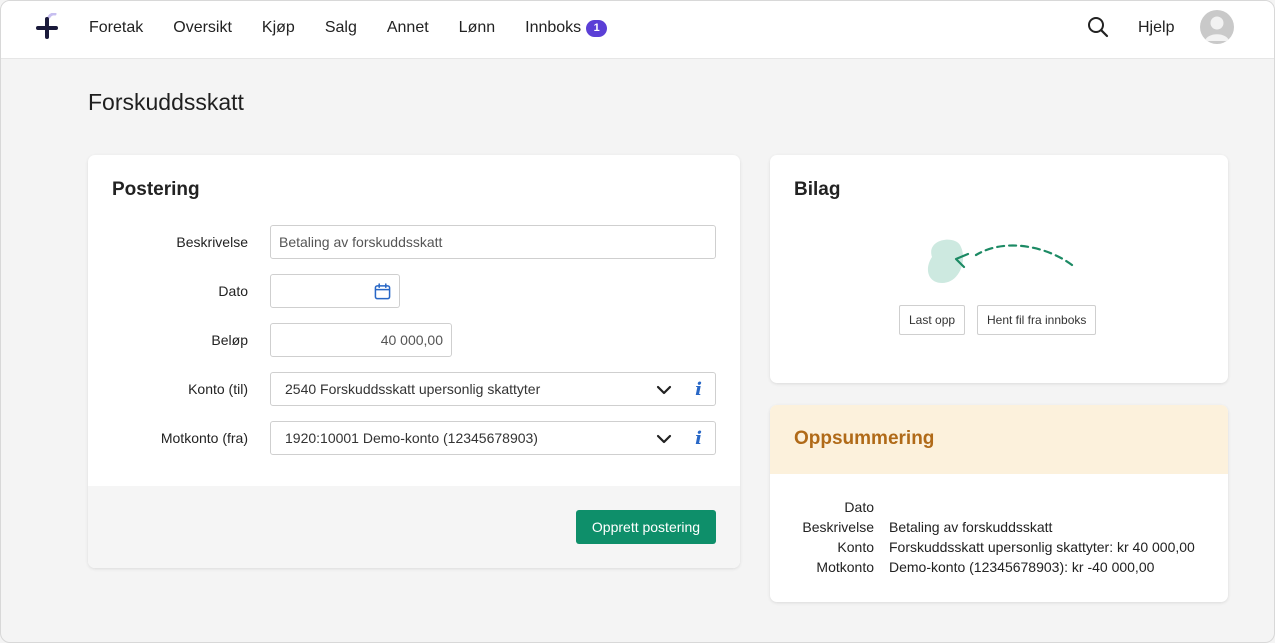 Image resolution: width=1275 pixels, height=643 pixels. What do you see at coordinates (855, 547) in the screenshot?
I see `summary-label-konto: Konto` at bounding box center [855, 547].